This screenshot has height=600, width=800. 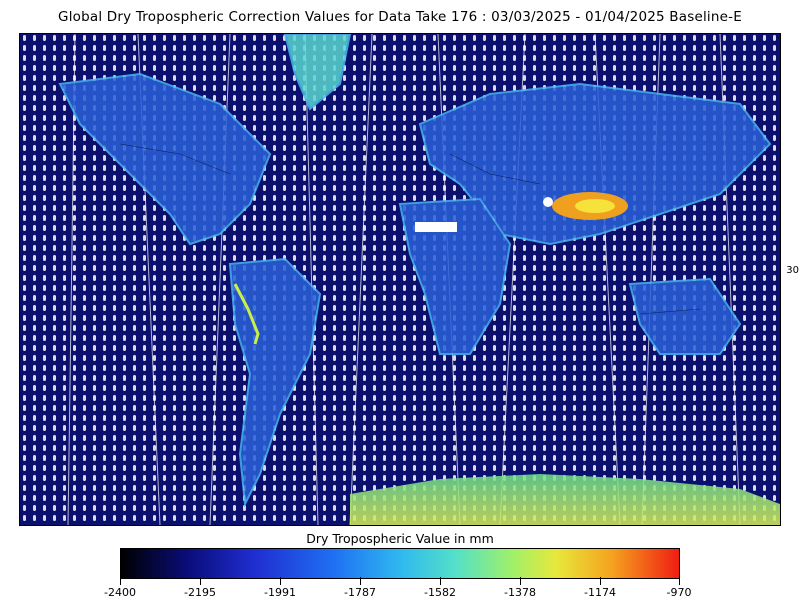 I want to click on colorbar, so click(x=400, y=563).